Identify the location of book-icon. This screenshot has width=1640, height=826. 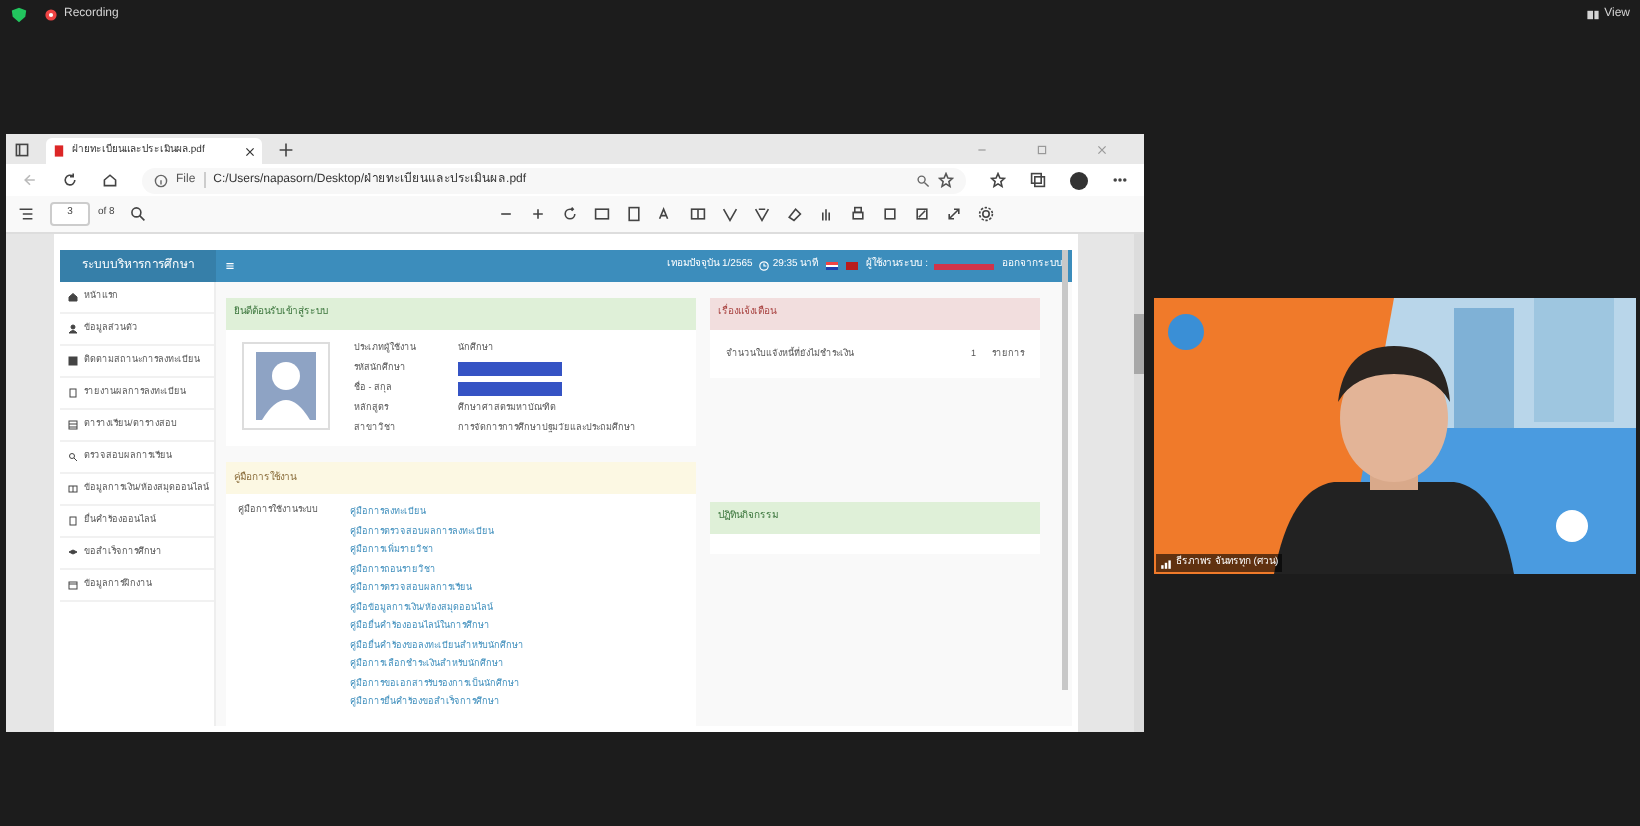
(698, 214).